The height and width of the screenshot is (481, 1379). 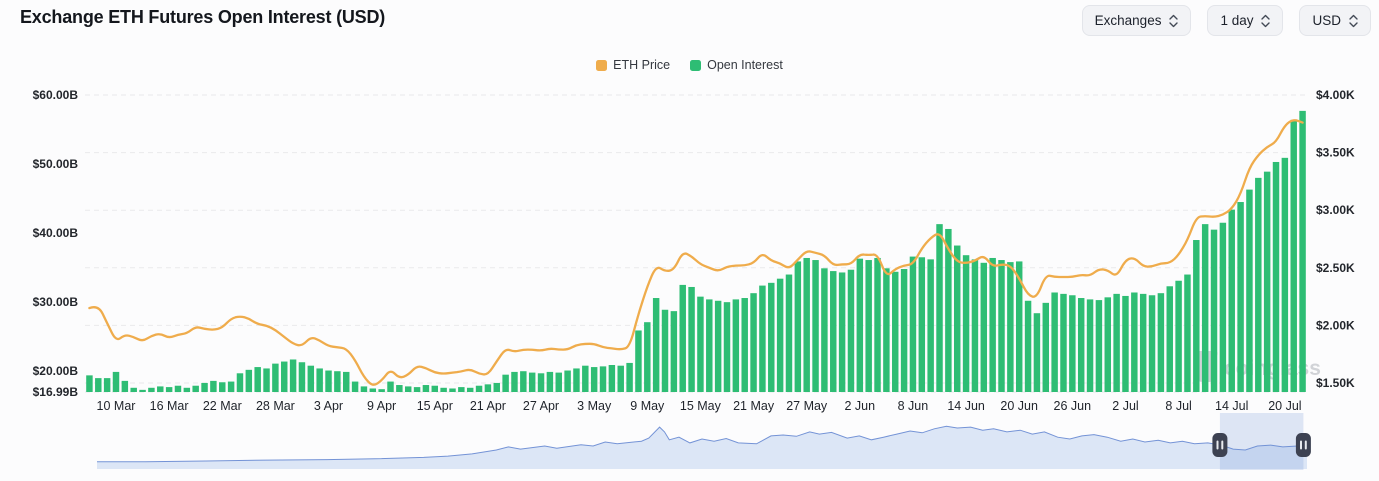 I want to click on right-axis-label: $3.50K, so click(x=1335, y=153).